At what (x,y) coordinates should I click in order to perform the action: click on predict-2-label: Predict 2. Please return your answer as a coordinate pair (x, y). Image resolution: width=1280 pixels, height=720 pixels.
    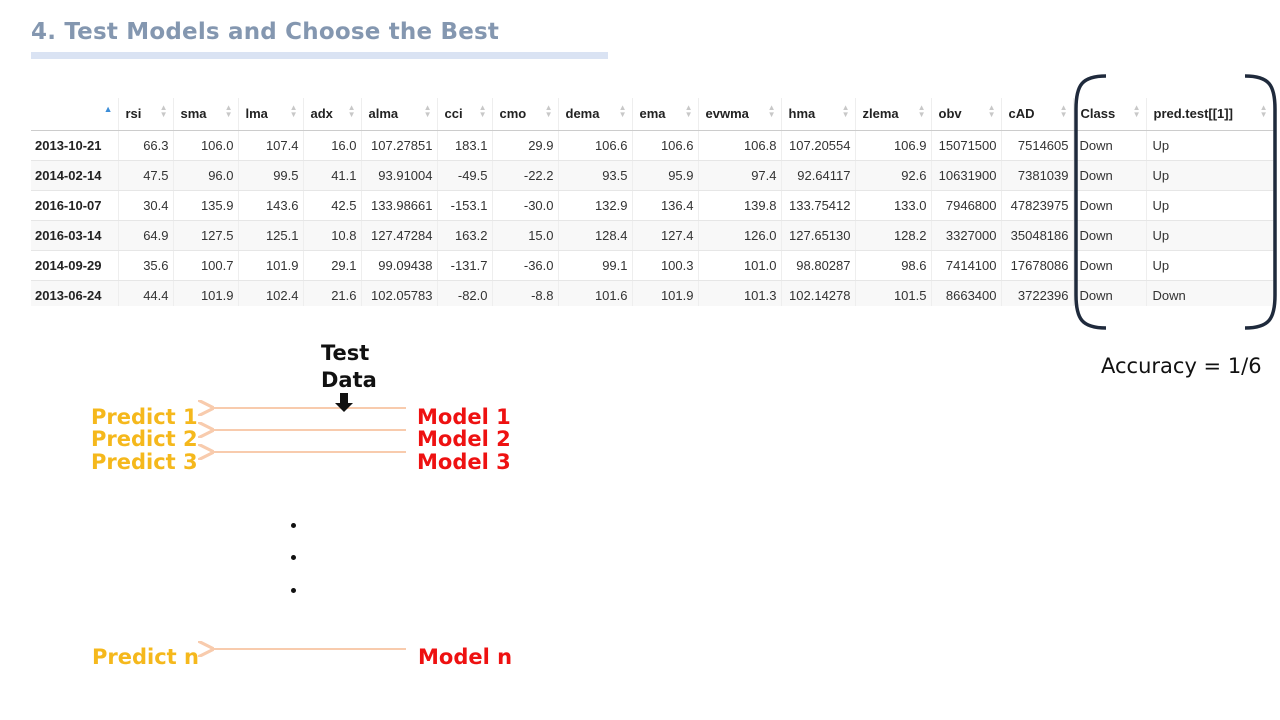
    Looking at the image, I should click on (144, 439).